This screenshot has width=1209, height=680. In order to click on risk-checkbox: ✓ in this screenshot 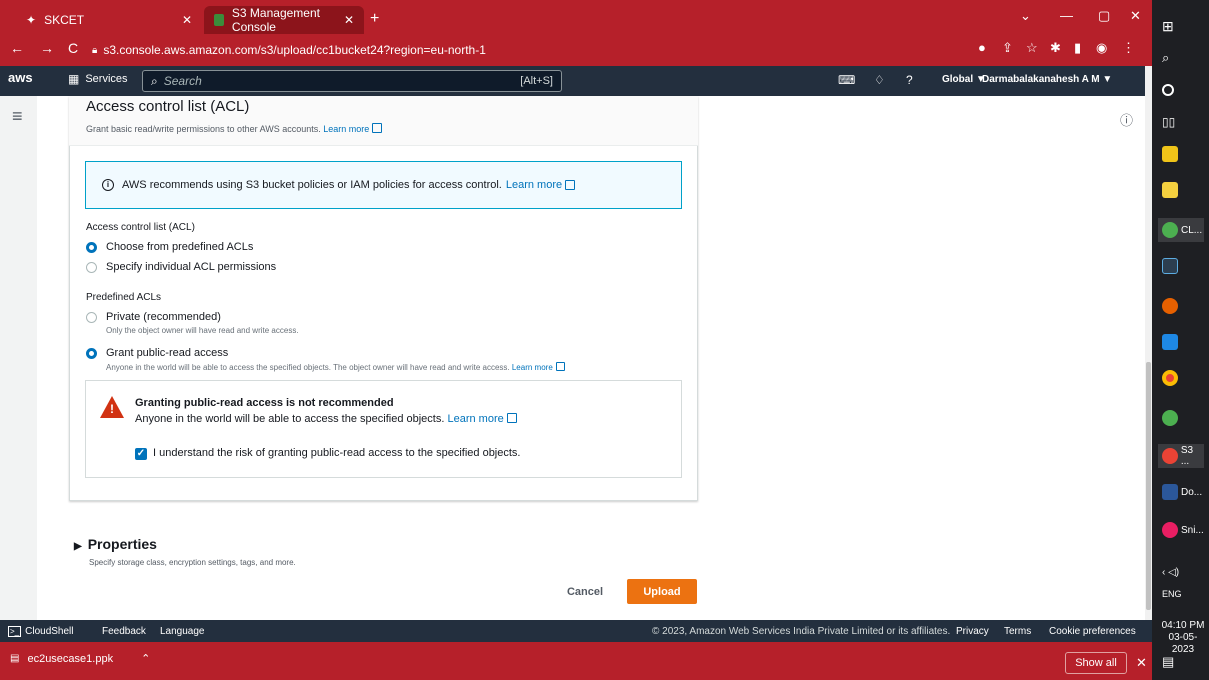, I will do `click(141, 454)`.